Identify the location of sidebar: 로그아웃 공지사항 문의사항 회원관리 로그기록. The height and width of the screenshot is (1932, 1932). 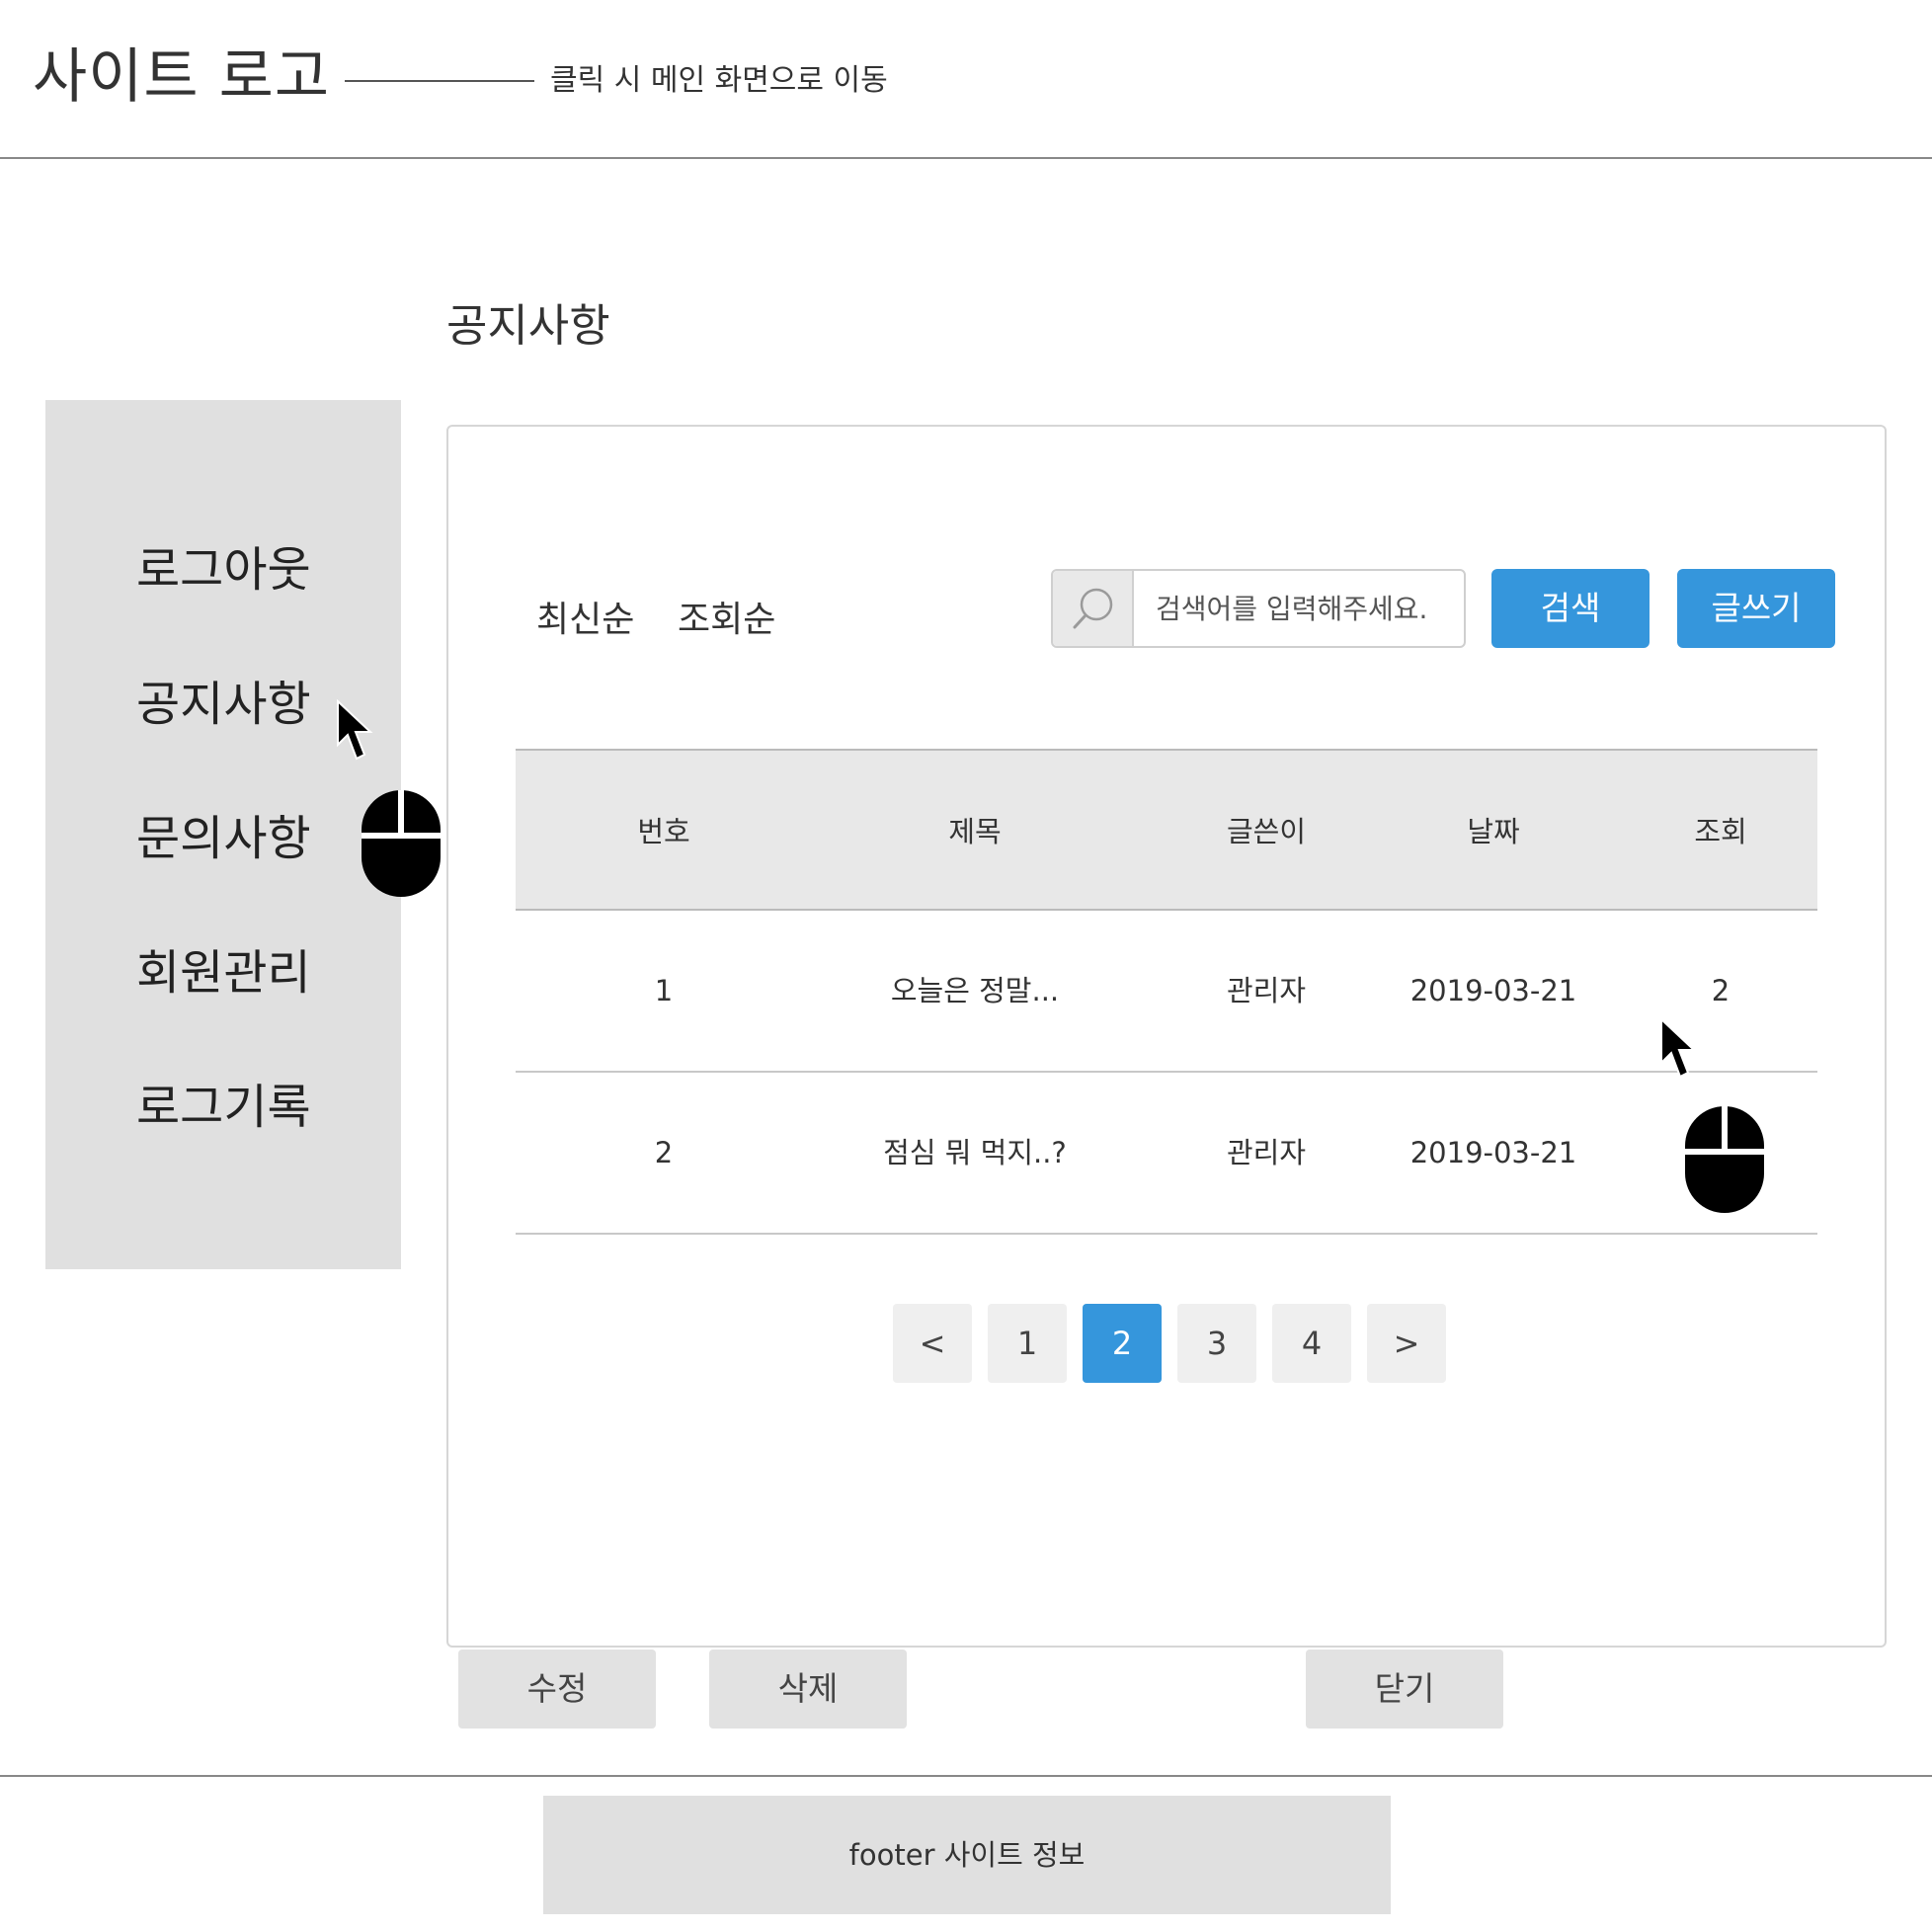
(223, 834).